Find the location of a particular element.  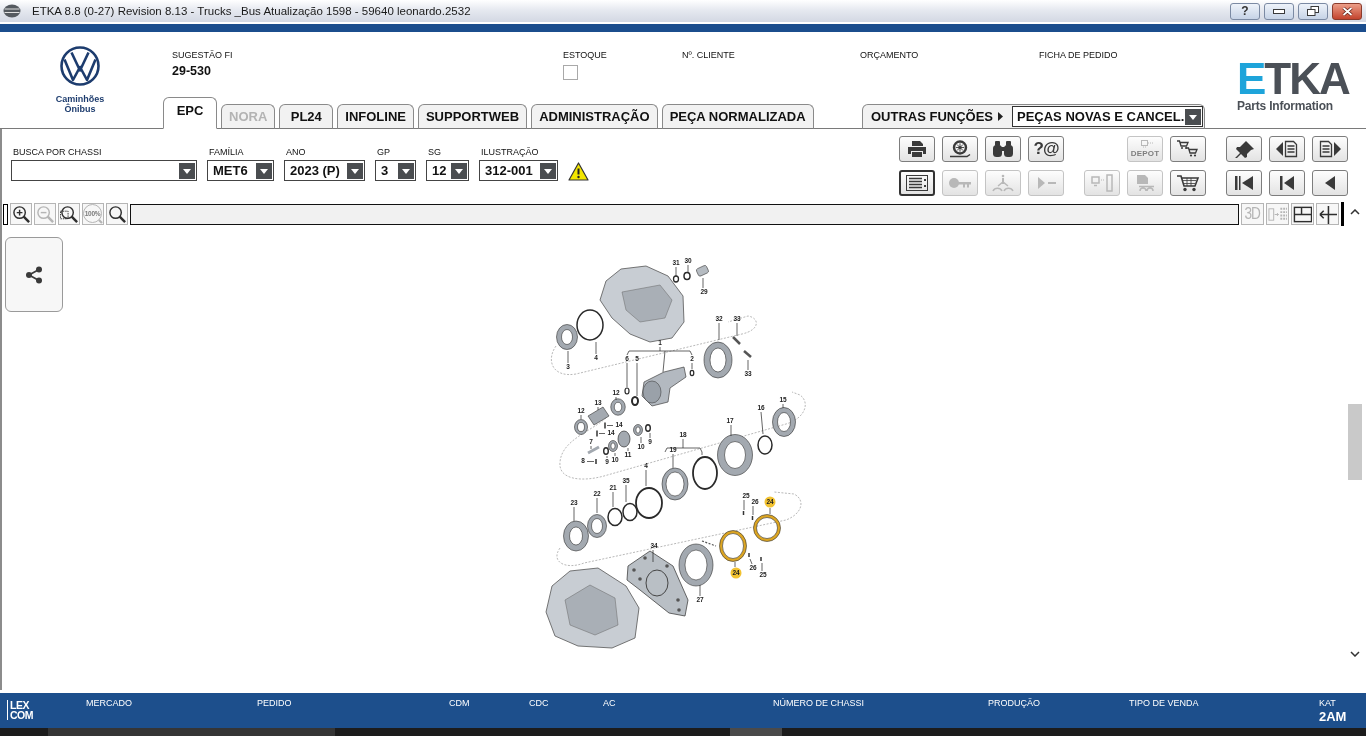

company-logo: LEX COM is located at coordinates (20, 710).